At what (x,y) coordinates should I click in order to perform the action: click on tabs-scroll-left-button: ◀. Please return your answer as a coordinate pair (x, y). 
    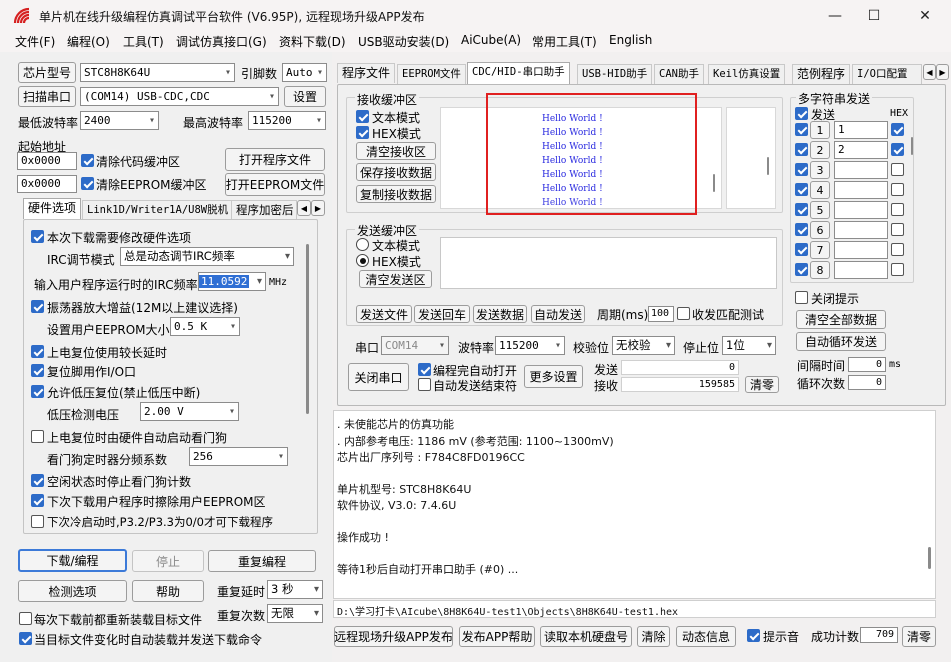
    Looking at the image, I should click on (929, 72).